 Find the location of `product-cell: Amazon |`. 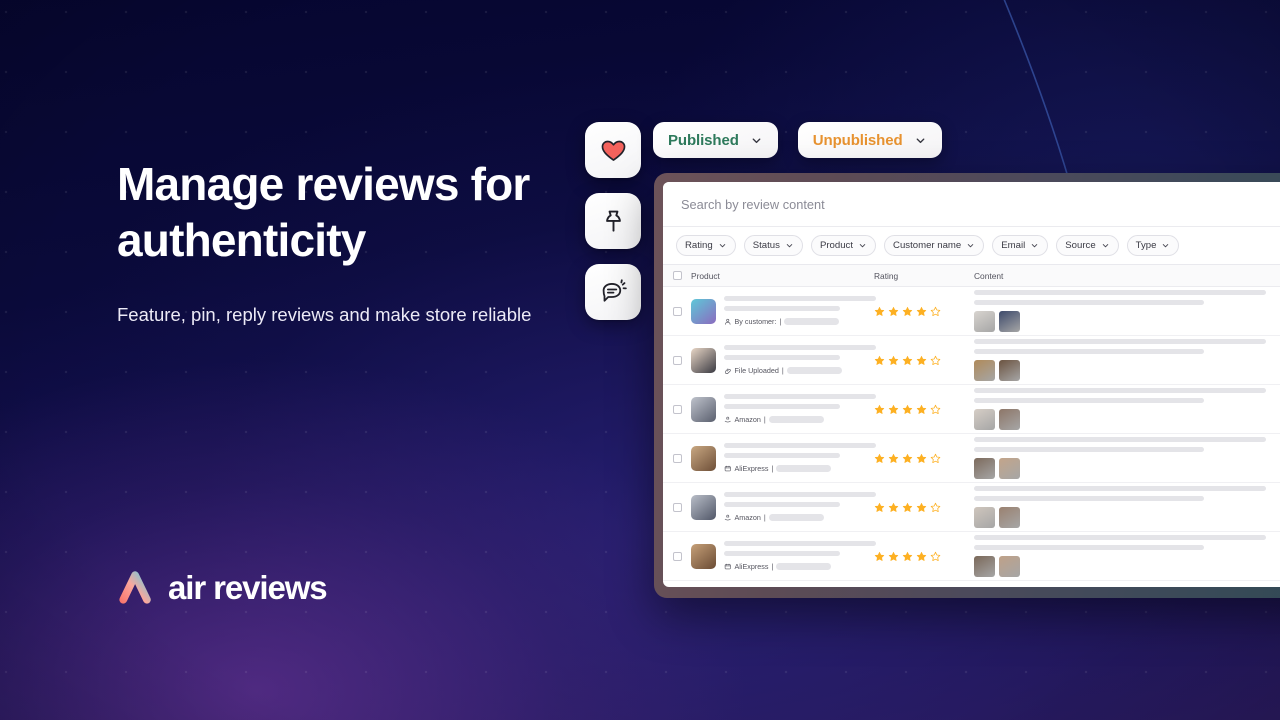

product-cell: Amazon | is located at coordinates (779, 507).